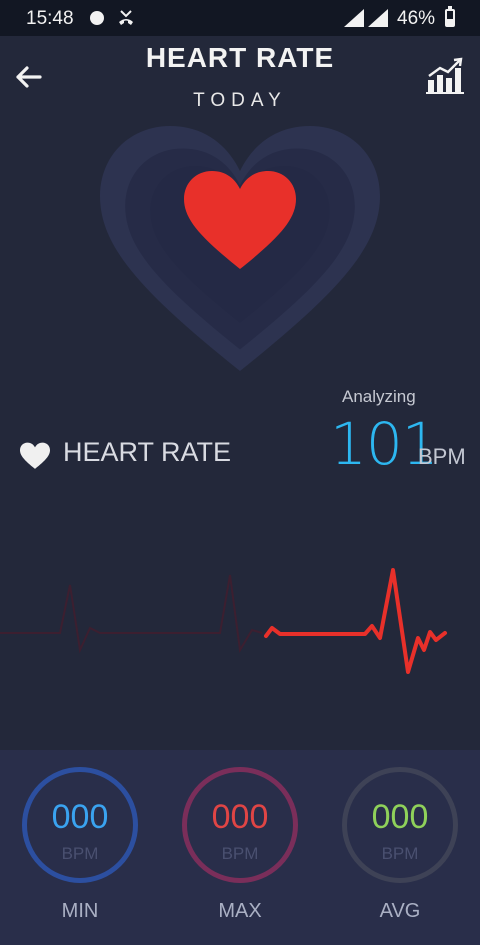 Image resolution: width=480 pixels, height=945 pixels. Describe the element at coordinates (80, 911) in the screenshot. I see `min-label: MIN` at that location.